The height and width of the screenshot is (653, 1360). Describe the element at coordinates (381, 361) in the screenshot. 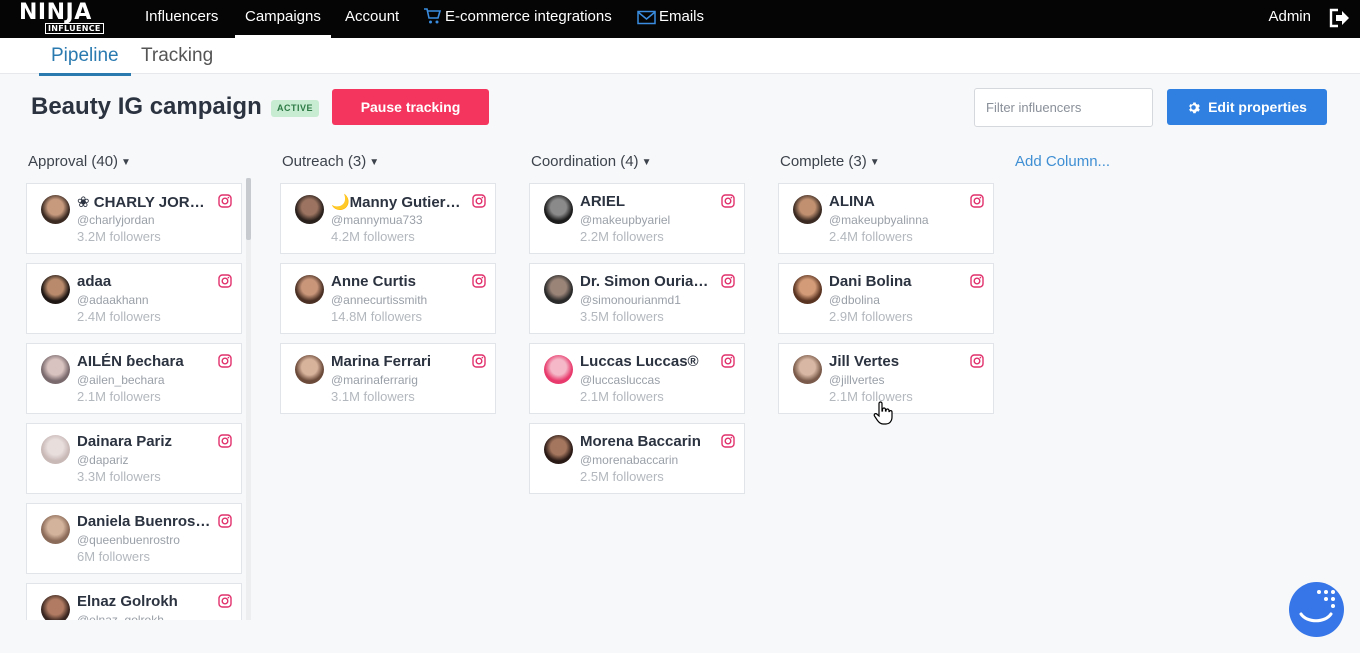

I see `influencer-name: Marina Ferrari` at that location.